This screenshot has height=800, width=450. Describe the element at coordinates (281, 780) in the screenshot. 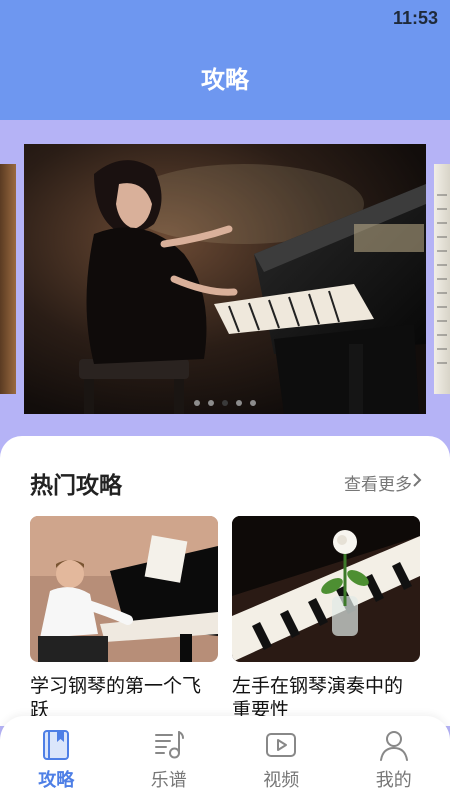

I see `tab-label: 视频` at that location.